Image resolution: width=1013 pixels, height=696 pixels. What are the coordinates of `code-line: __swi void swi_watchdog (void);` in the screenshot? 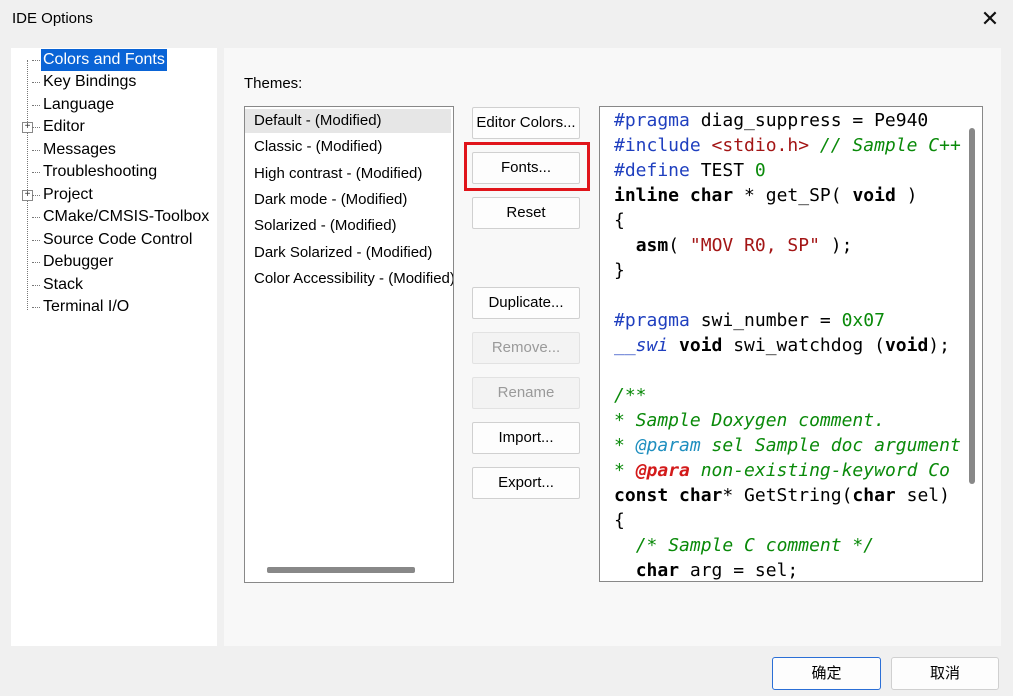 It's located at (782, 345).